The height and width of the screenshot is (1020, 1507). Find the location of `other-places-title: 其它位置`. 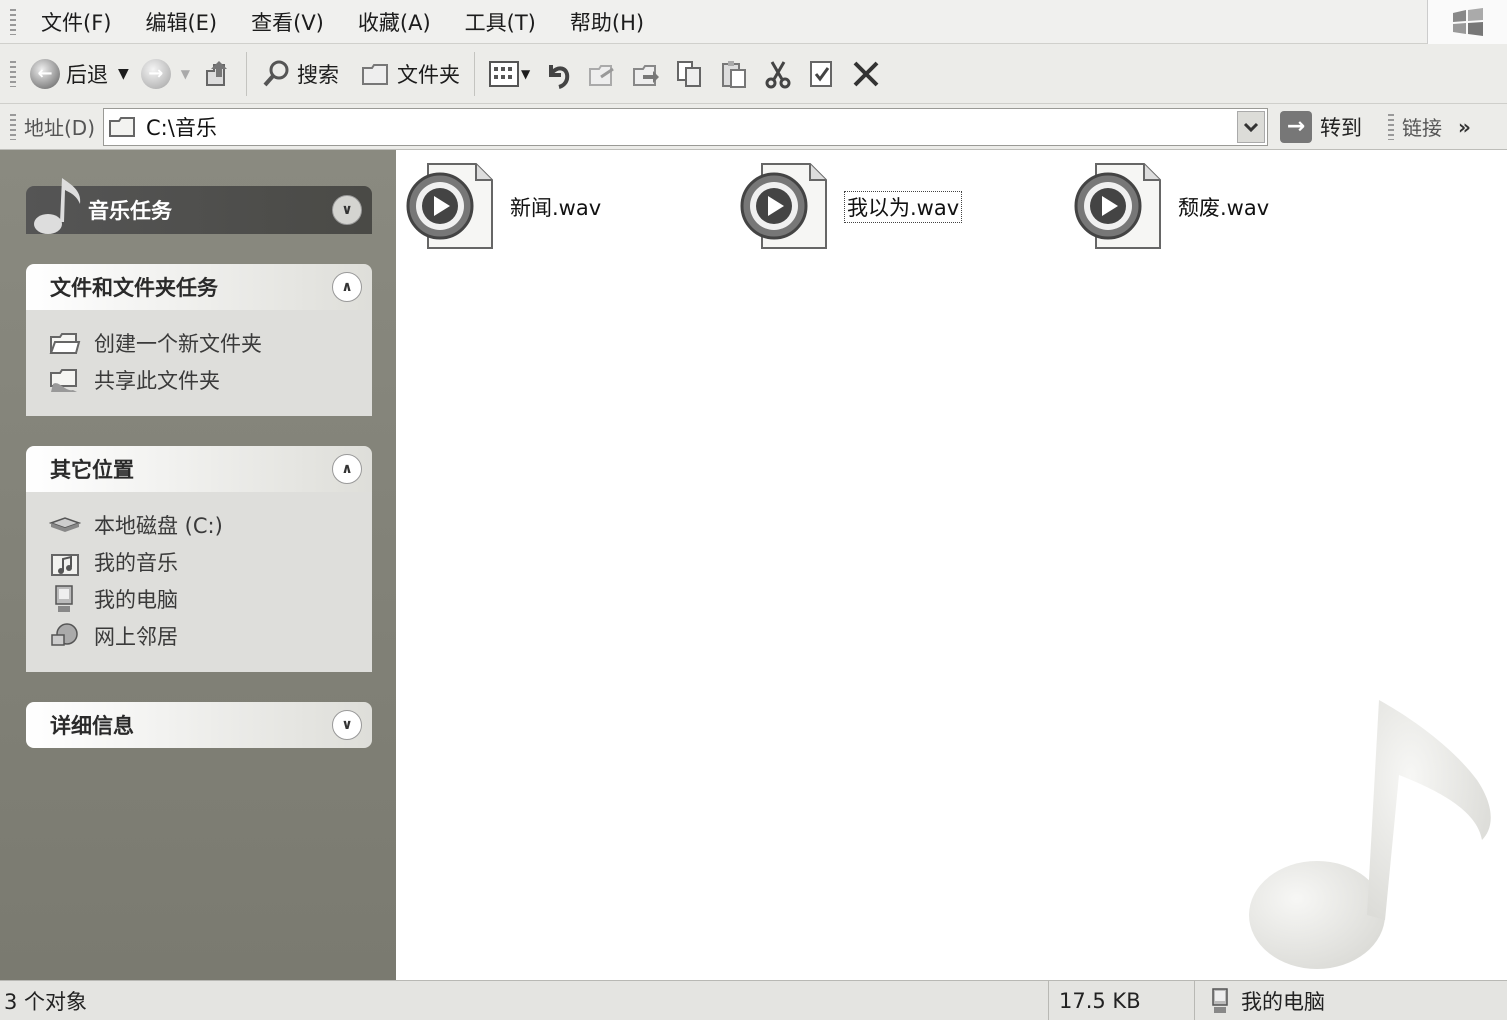

other-places-title: 其它位置 is located at coordinates (92, 470).